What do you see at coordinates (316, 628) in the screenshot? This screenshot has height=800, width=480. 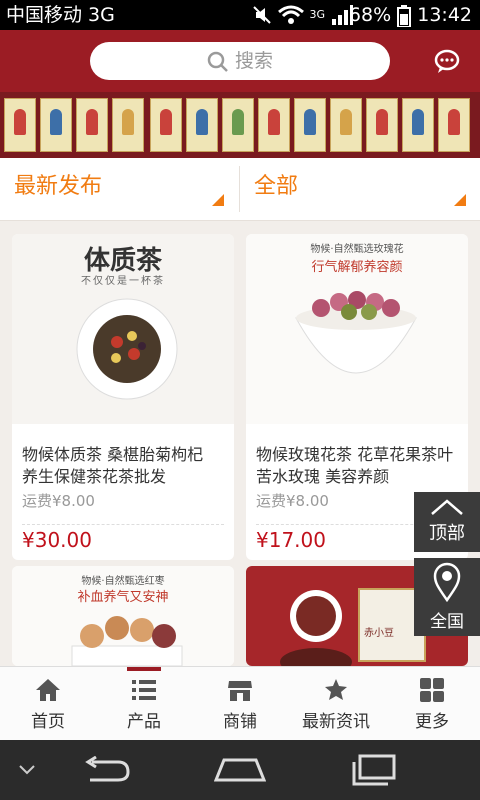 I see `bean-bowl-image` at bounding box center [316, 628].